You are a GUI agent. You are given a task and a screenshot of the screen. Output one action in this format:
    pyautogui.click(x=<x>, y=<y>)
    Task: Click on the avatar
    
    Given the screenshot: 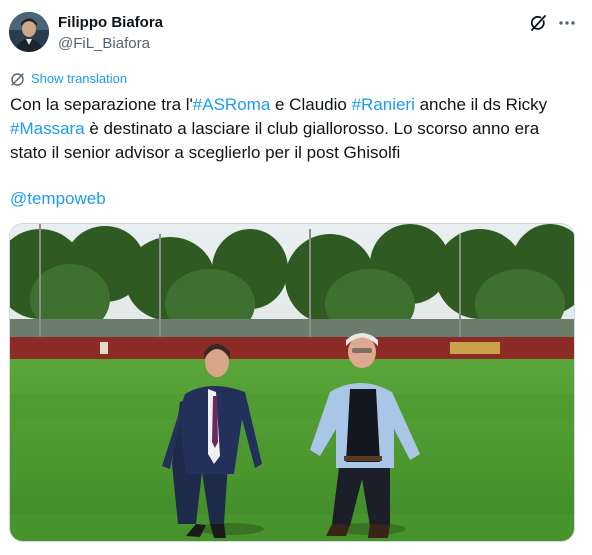 What is the action you would take?
    pyautogui.click(x=29, y=32)
    